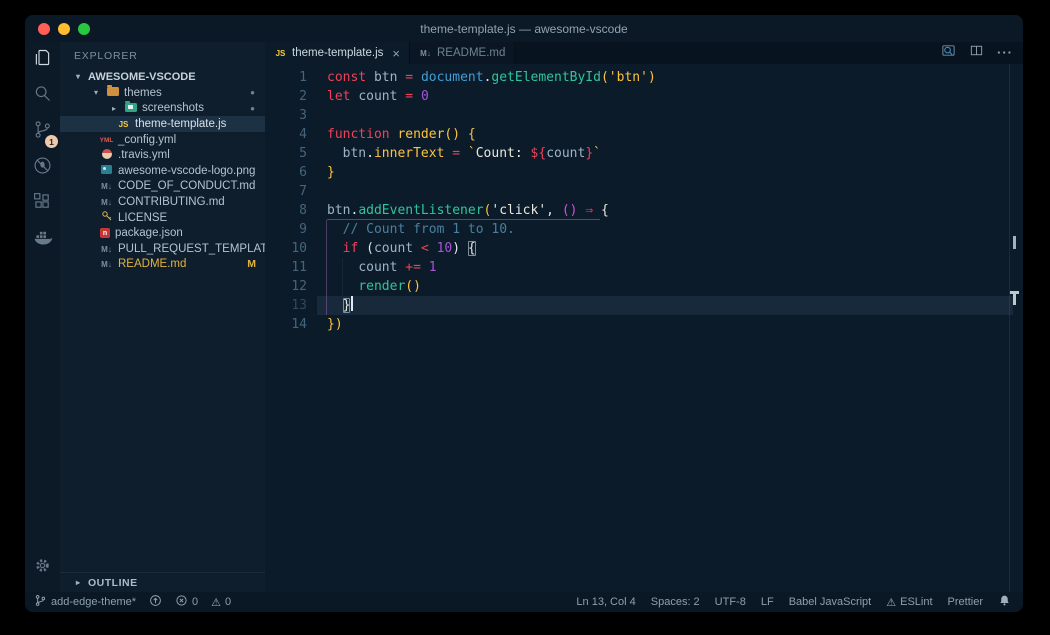  I want to click on tree-item-label: awesome-vscode-logo.png, so click(187, 170).